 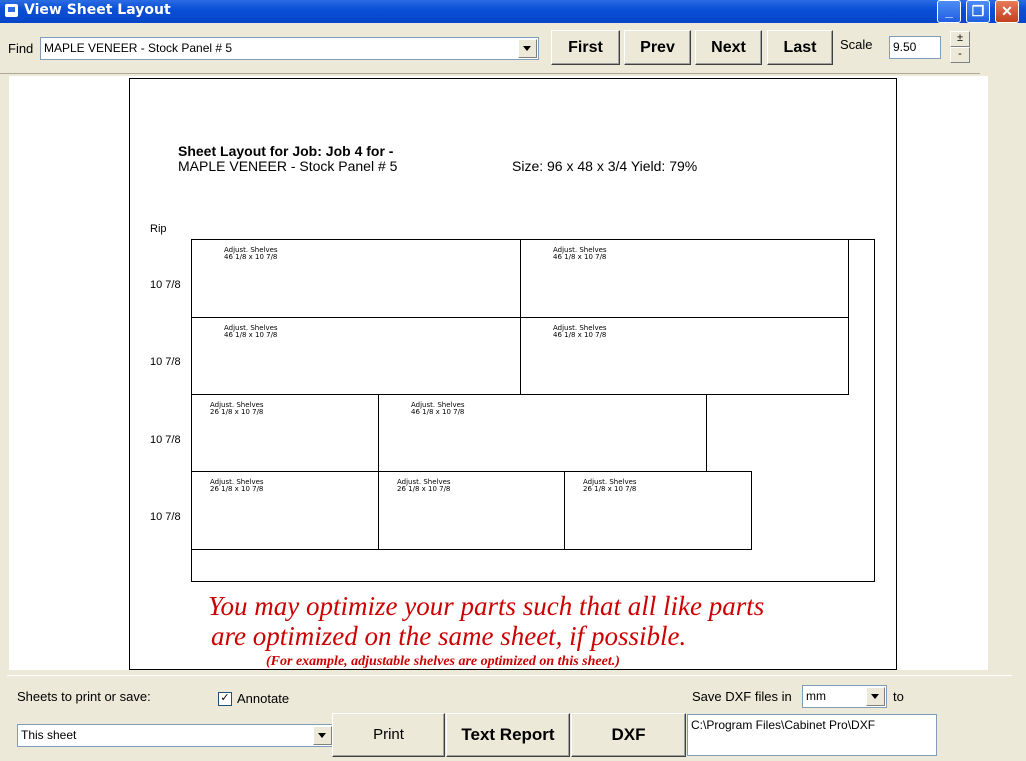 I want to click on toolbar-divider, so click(x=490, y=73).